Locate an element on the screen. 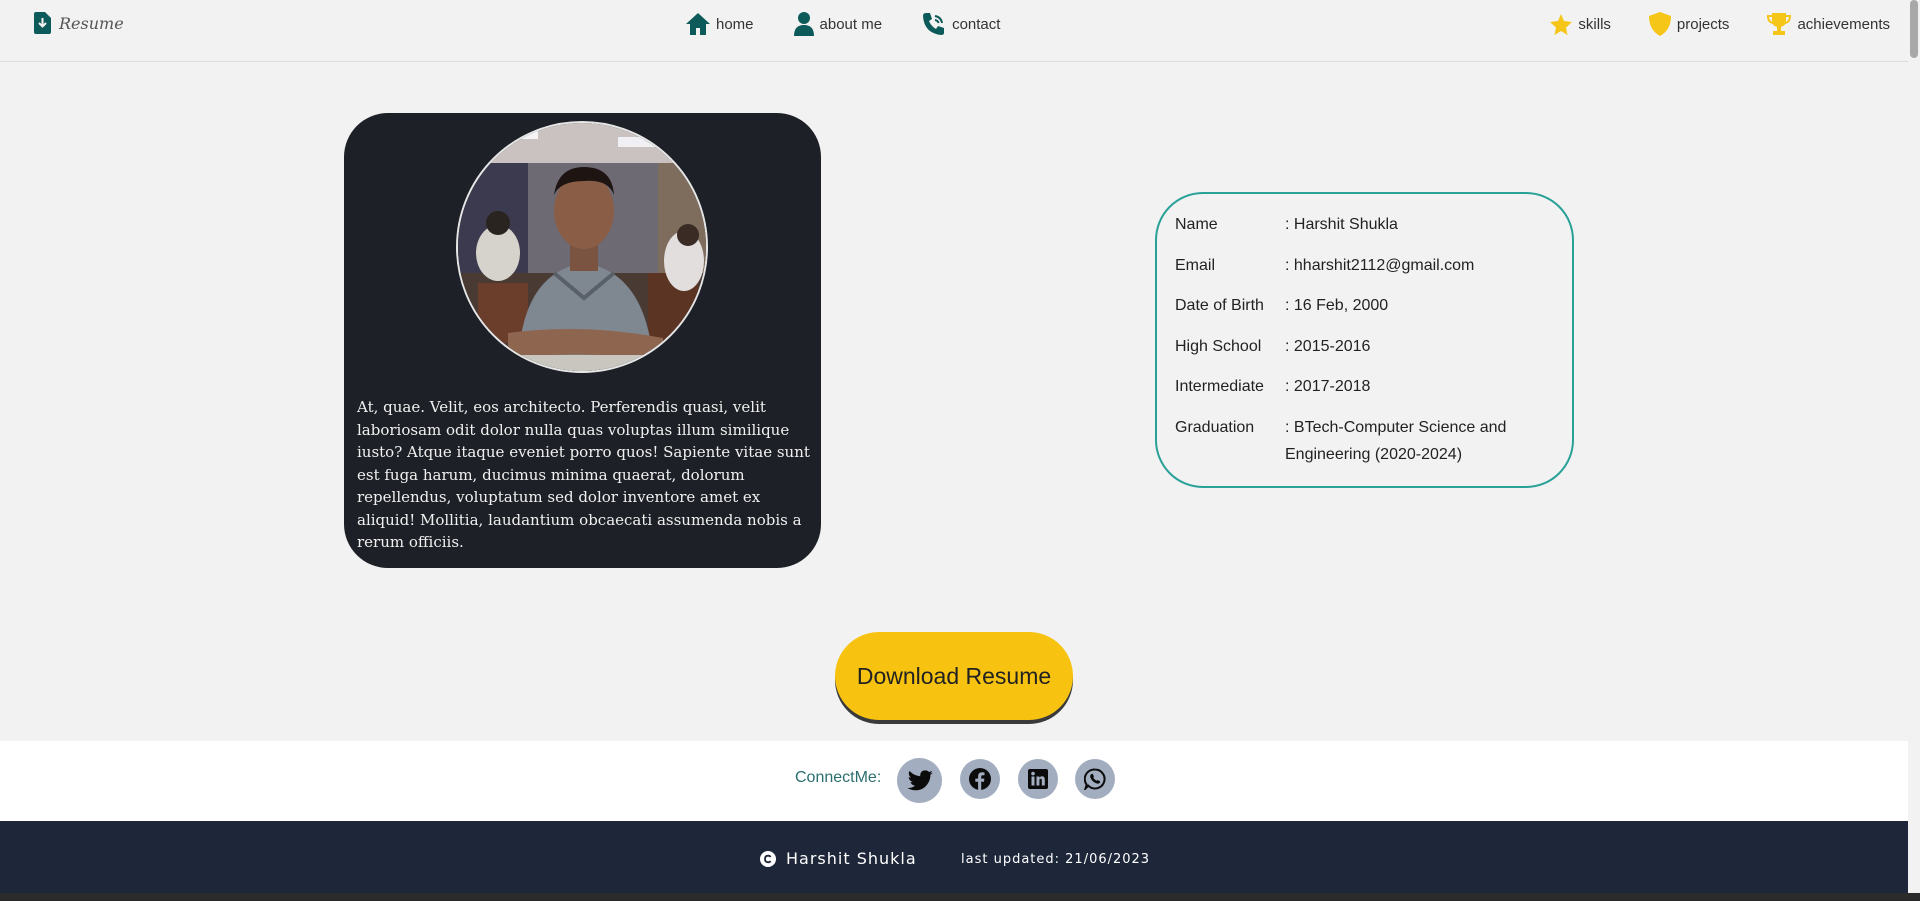 This screenshot has width=1920, height=901. download-resume-button: Download Resume is located at coordinates (954, 676).